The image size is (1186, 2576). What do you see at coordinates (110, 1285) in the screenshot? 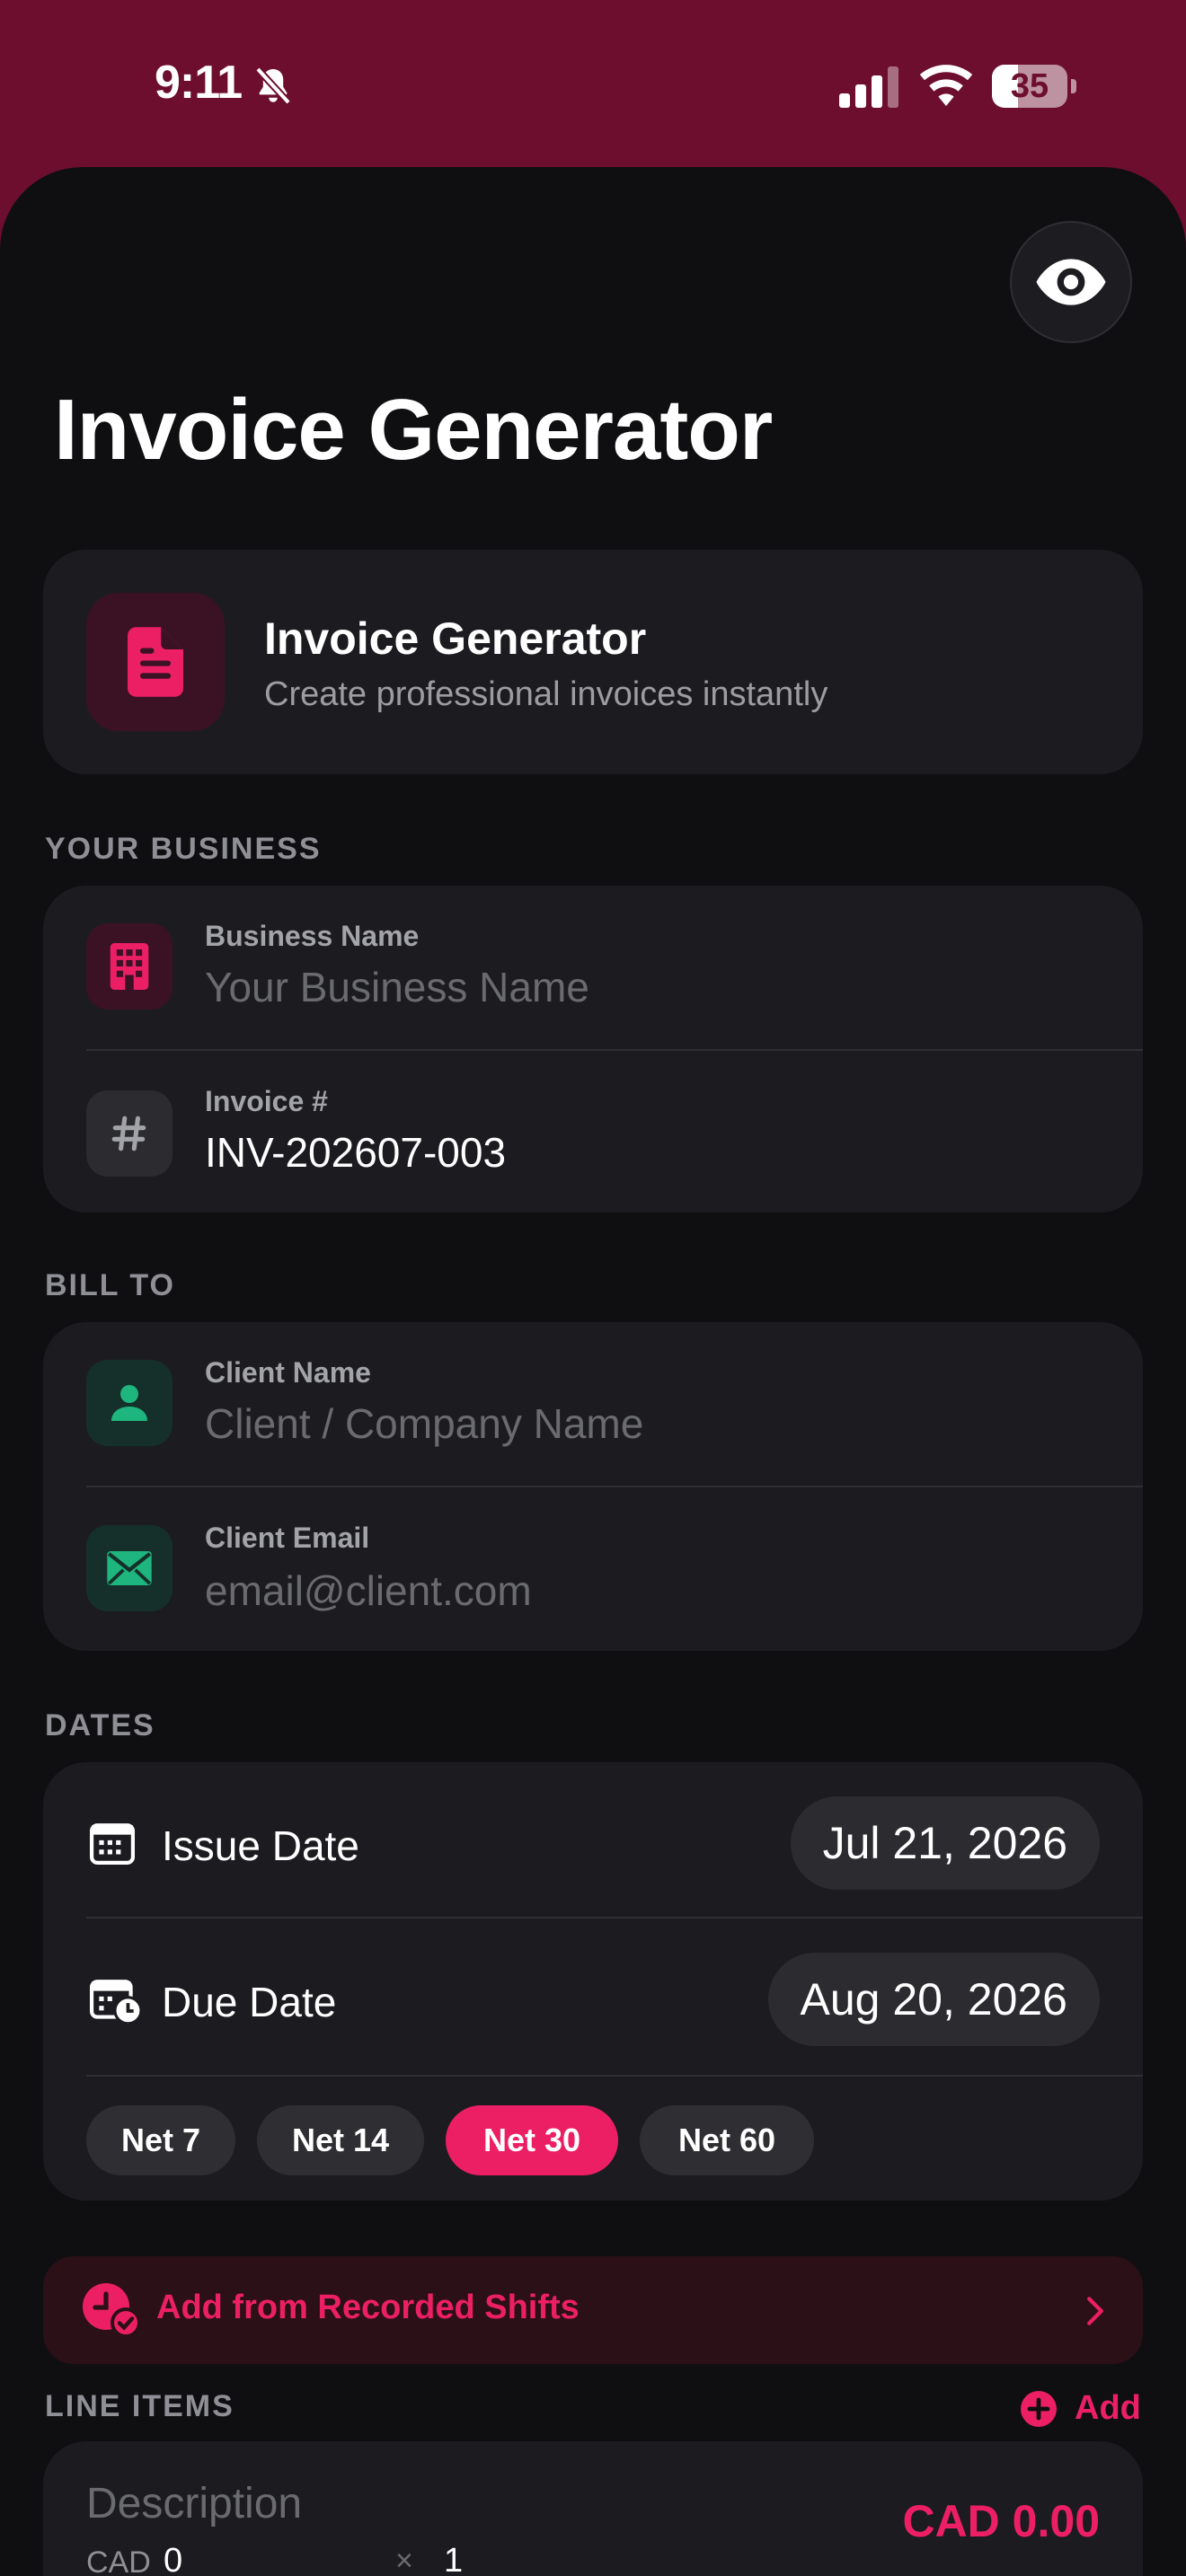
I see `section-label-bill-to: BILL TO` at bounding box center [110, 1285].